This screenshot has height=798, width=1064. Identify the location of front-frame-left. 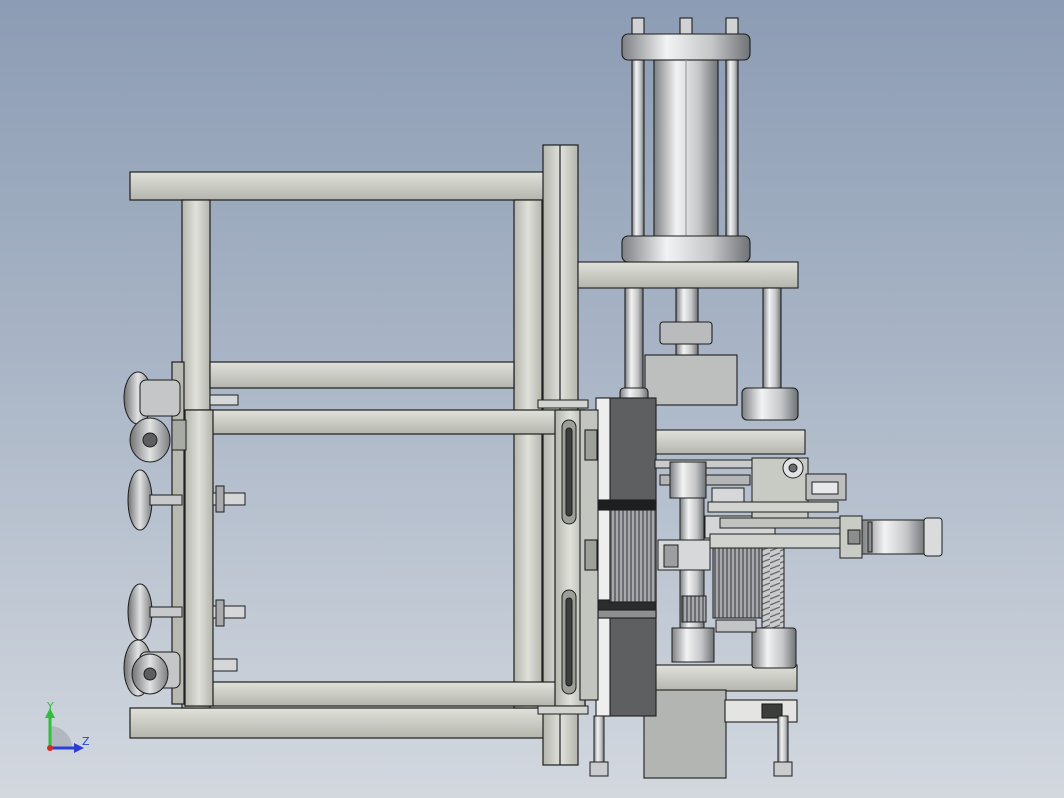
(199, 558).